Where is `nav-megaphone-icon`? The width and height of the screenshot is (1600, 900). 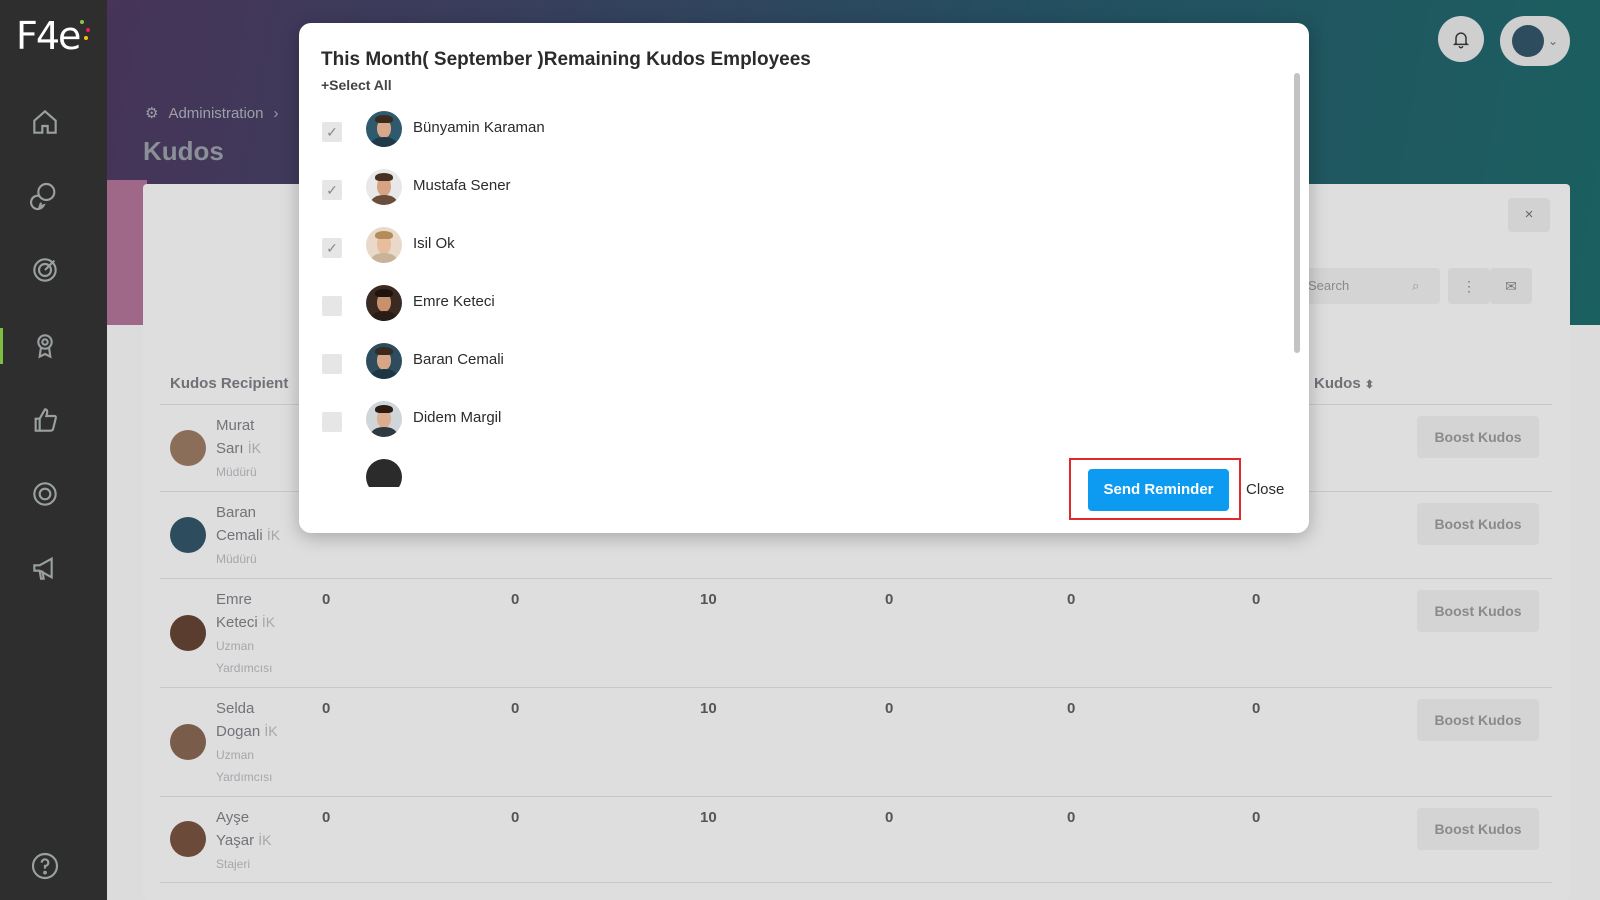 nav-megaphone-icon is located at coordinates (45, 568).